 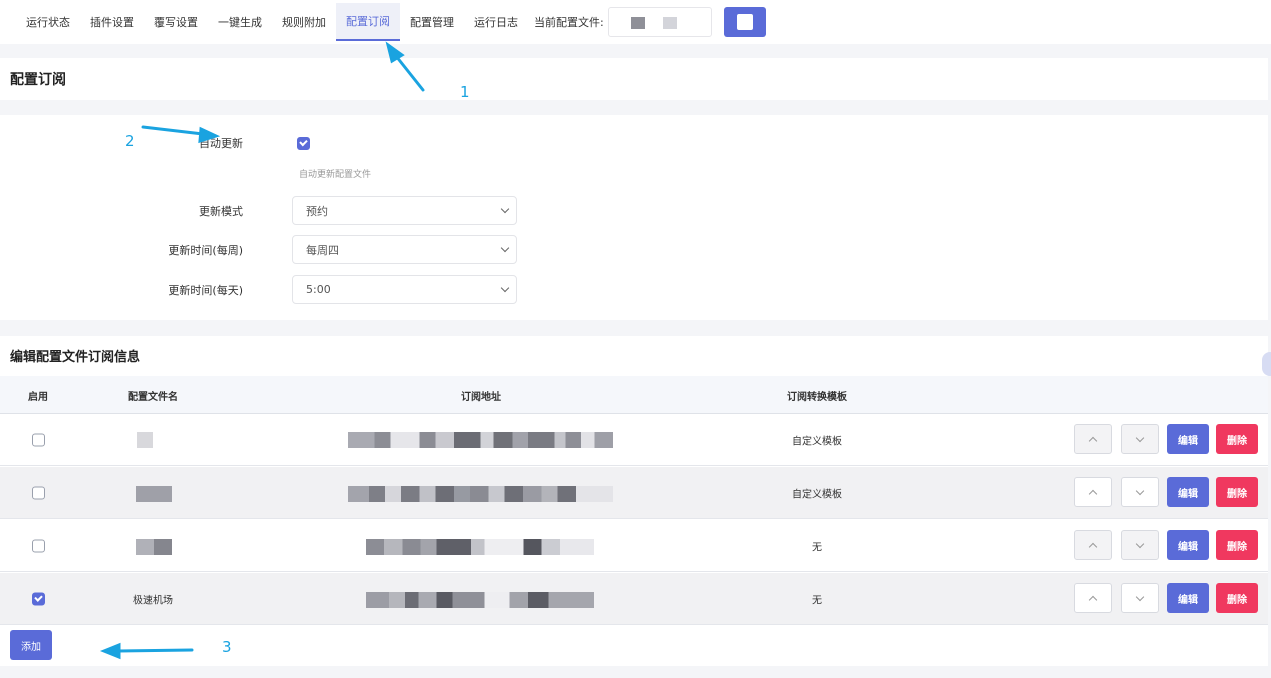 What do you see at coordinates (465, 92) in the screenshot?
I see `annotation-label: 1` at bounding box center [465, 92].